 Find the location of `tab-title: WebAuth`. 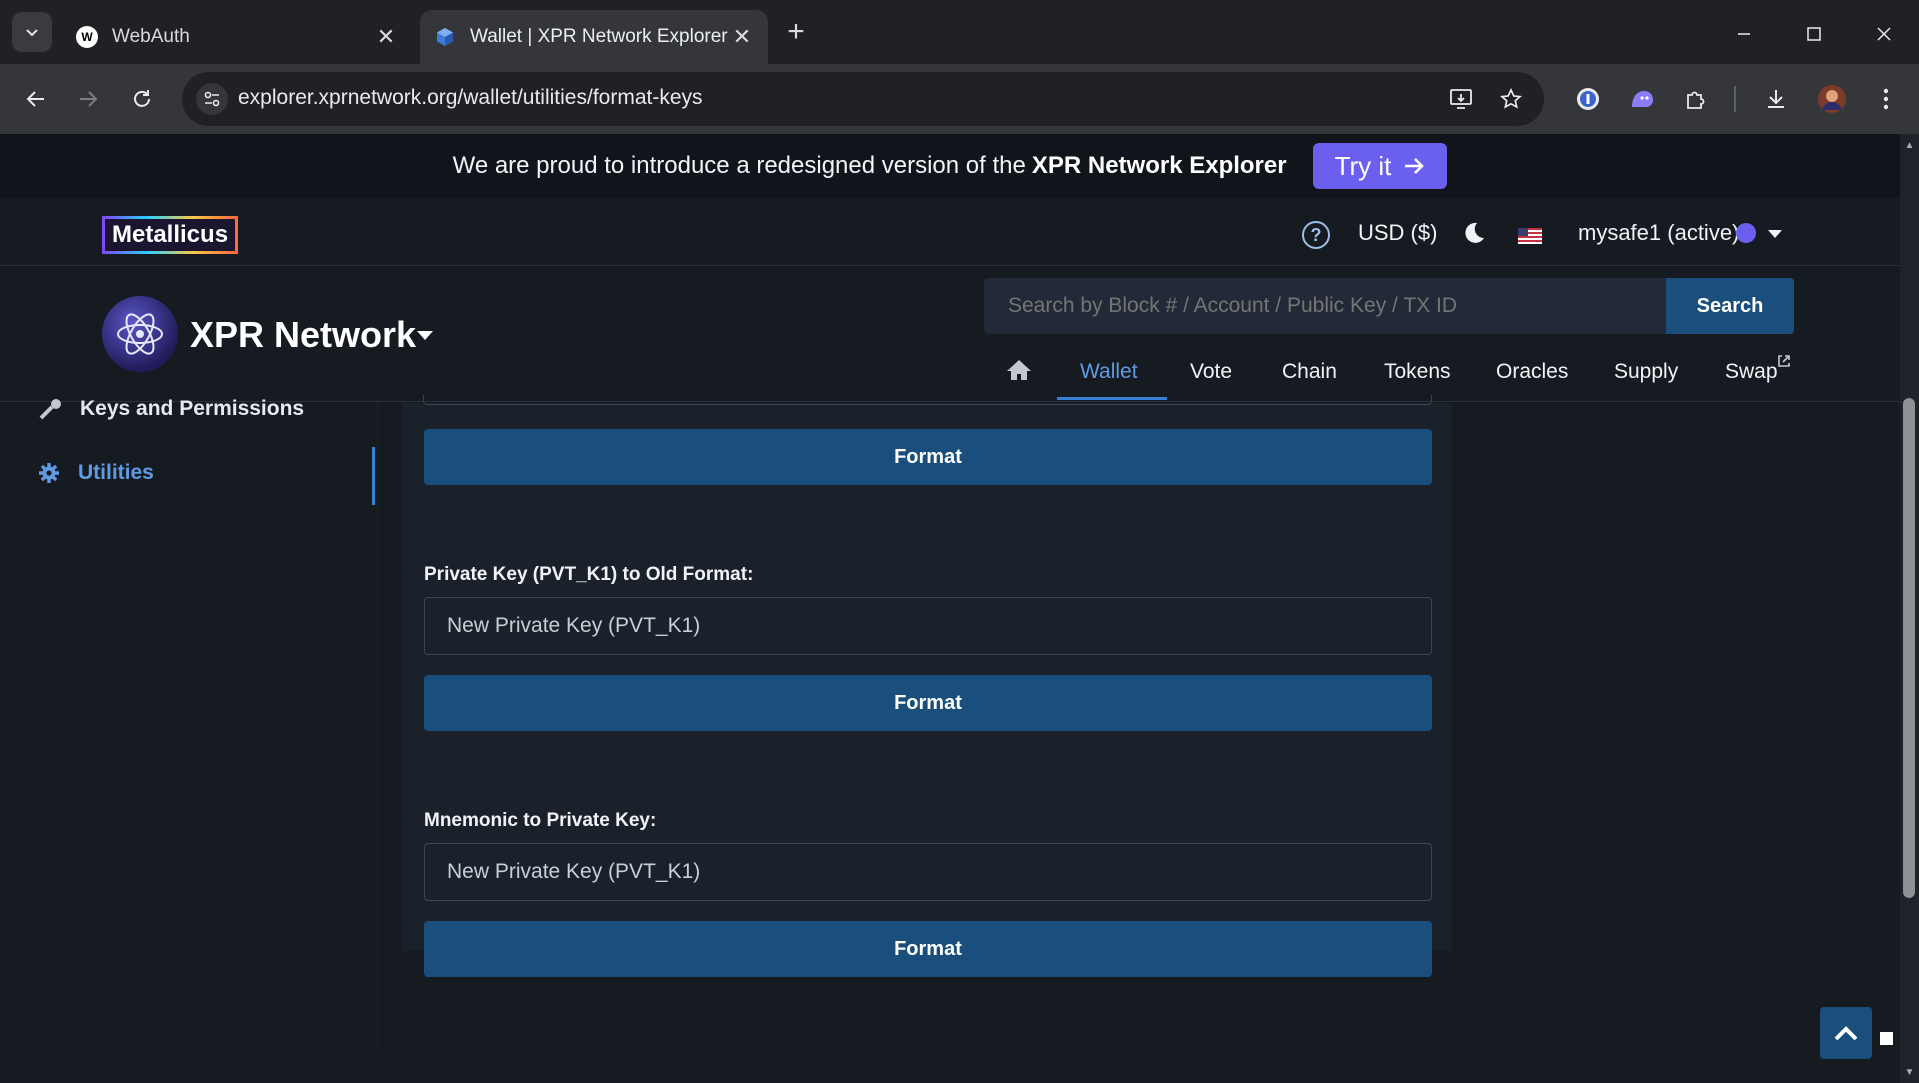

tab-title: WebAuth is located at coordinates (151, 36).